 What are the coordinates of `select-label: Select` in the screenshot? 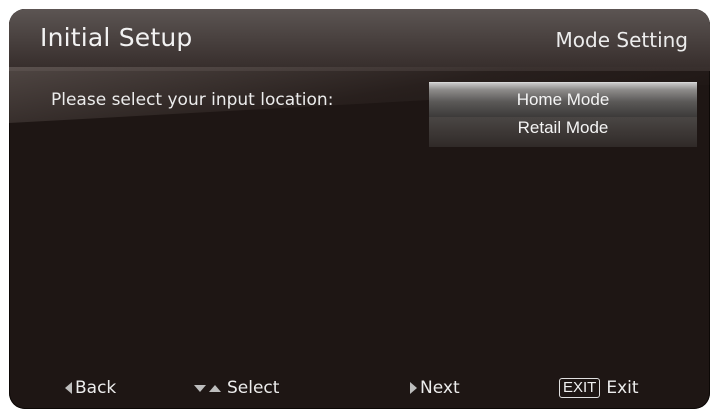 It's located at (253, 388).